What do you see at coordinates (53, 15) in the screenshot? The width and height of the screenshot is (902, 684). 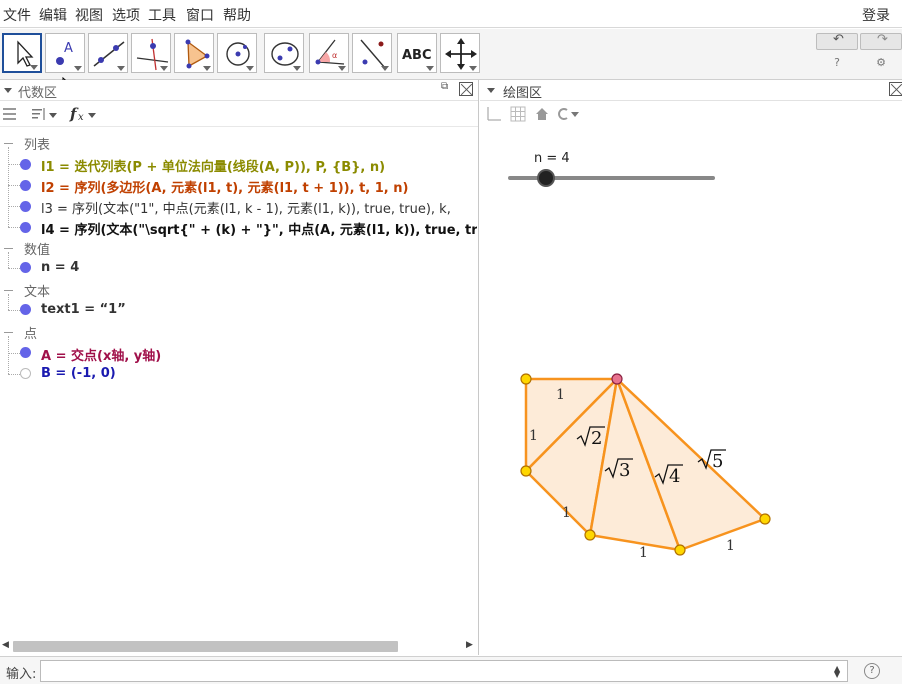 I see `menu-edit: 编辑` at bounding box center [53, 15].